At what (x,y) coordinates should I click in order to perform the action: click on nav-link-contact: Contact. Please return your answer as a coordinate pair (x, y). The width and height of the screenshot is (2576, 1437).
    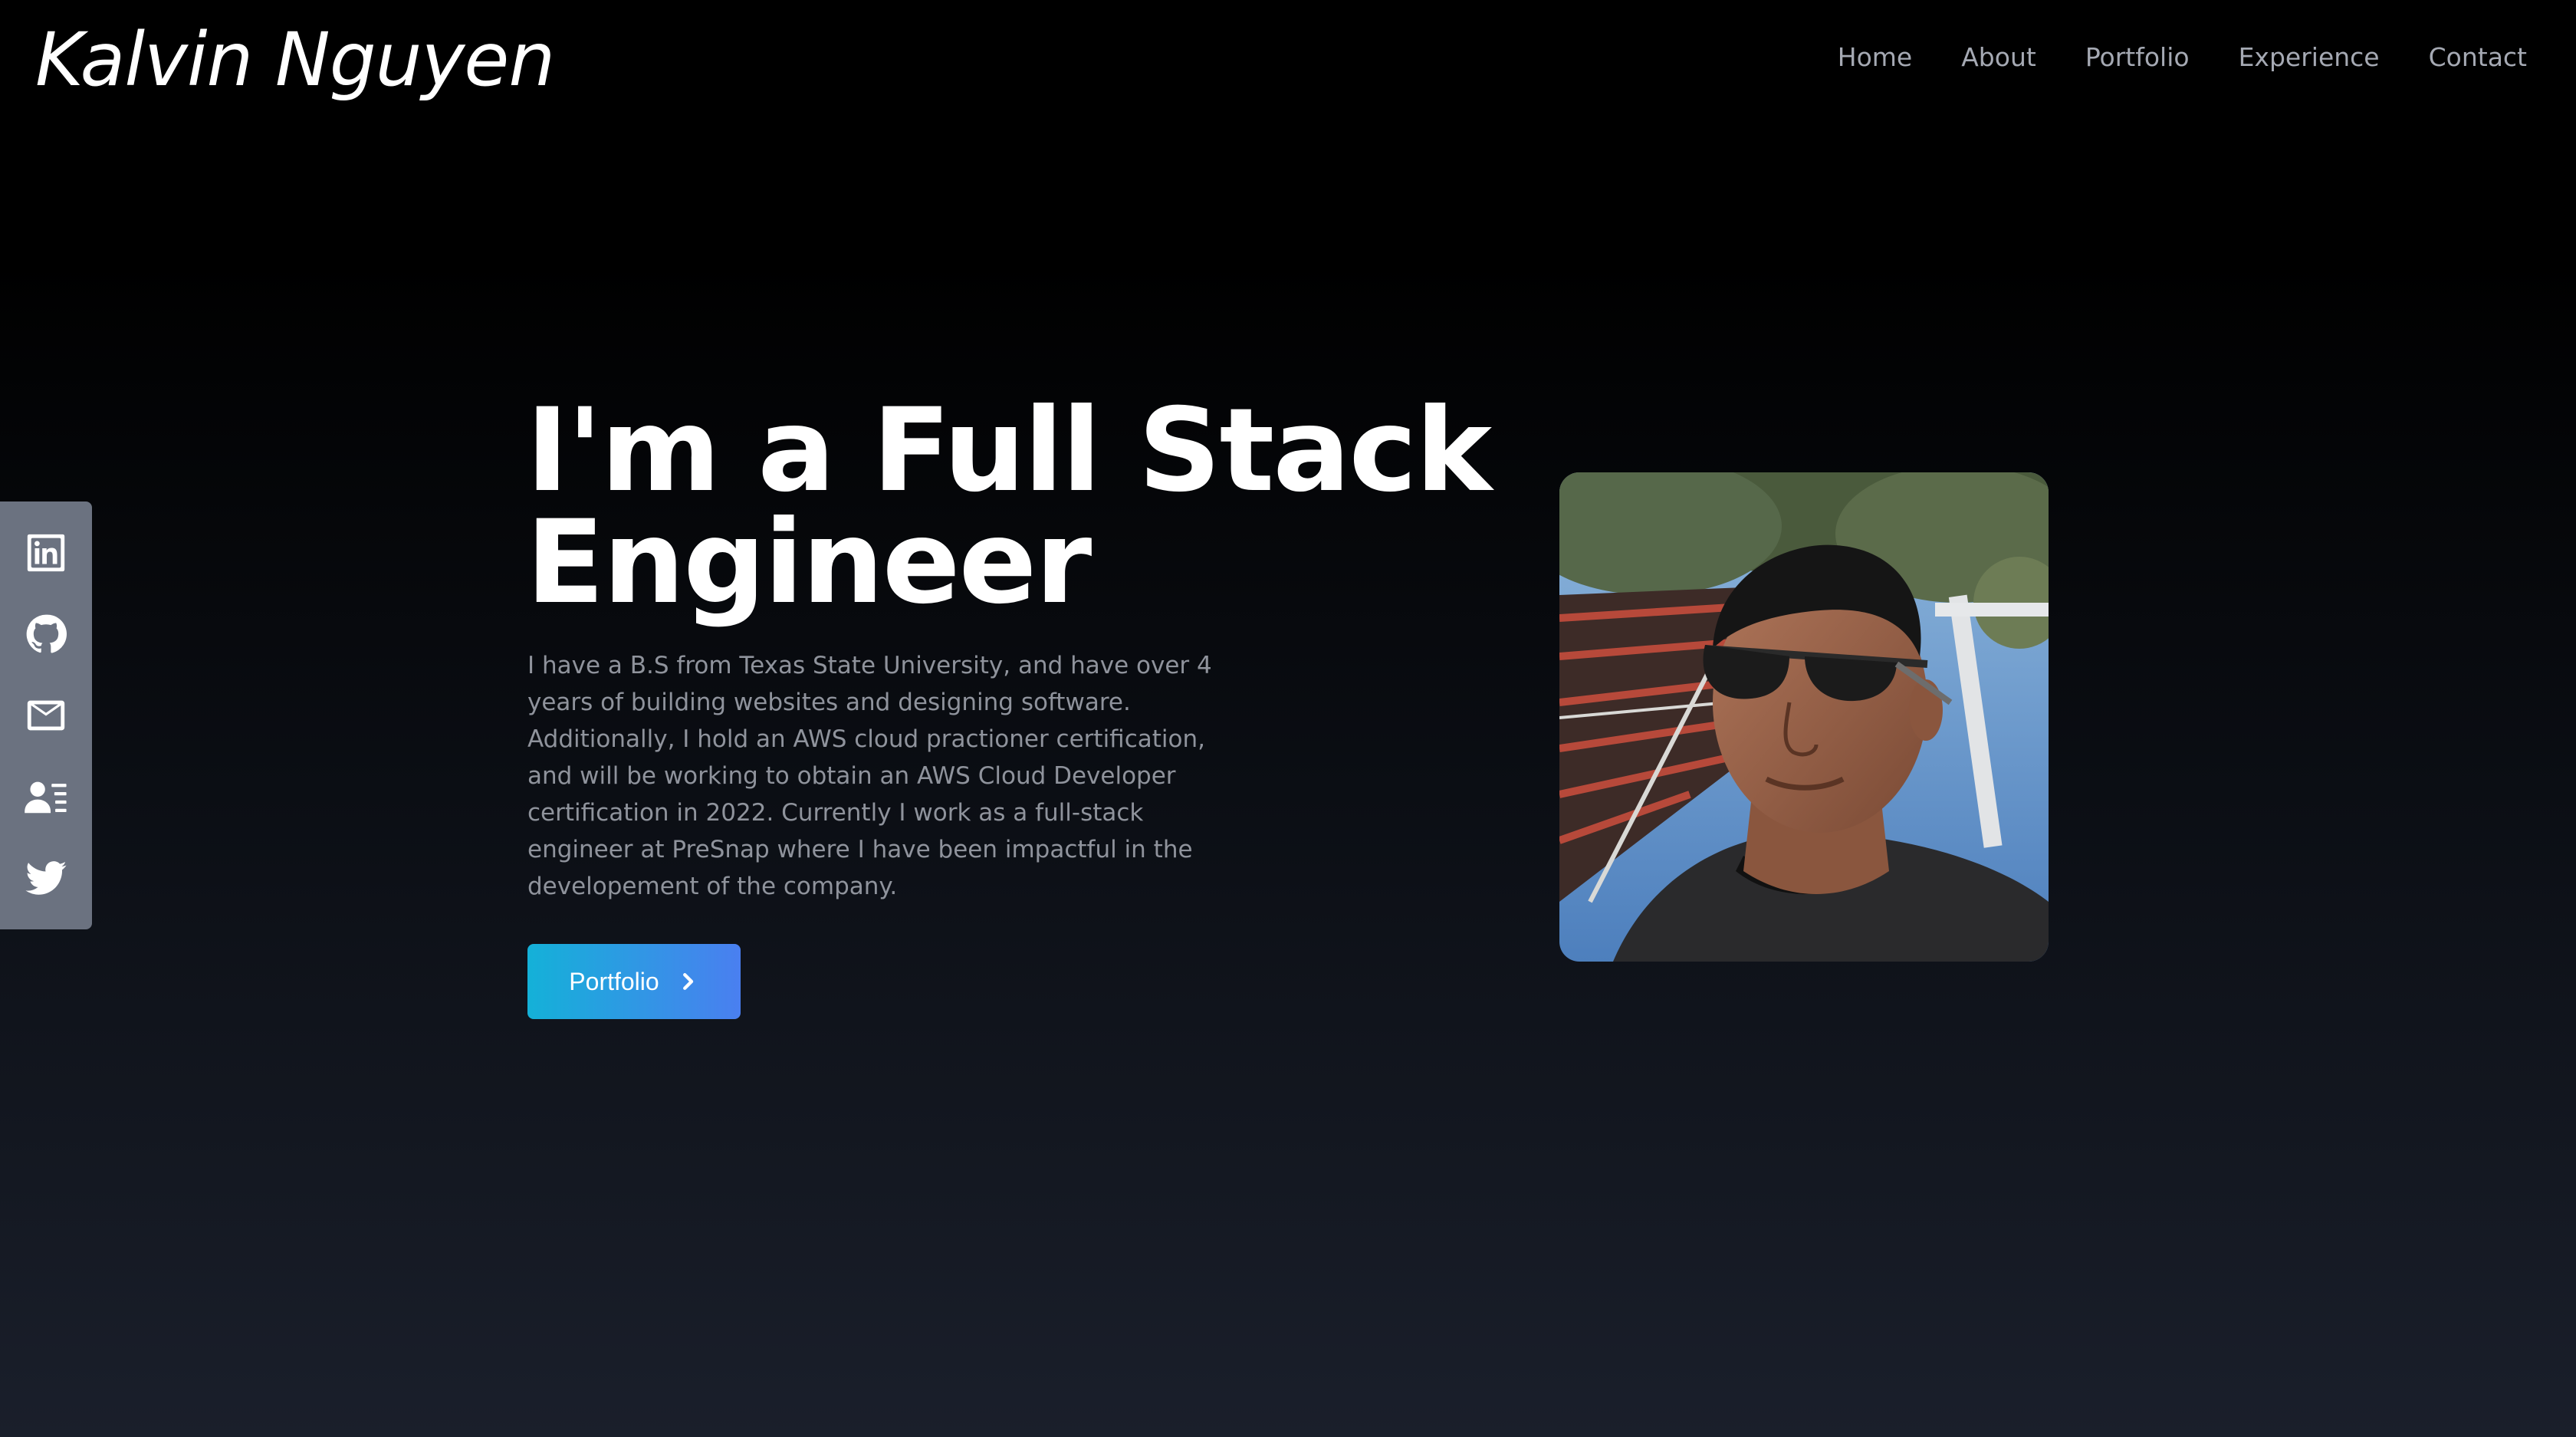
    Looking at the image, I should click on (2478, 57).